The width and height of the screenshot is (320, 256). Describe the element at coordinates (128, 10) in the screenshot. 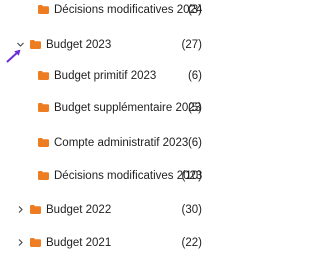

I see `tree-item-label: Décisions modificatives 2024` at that location.